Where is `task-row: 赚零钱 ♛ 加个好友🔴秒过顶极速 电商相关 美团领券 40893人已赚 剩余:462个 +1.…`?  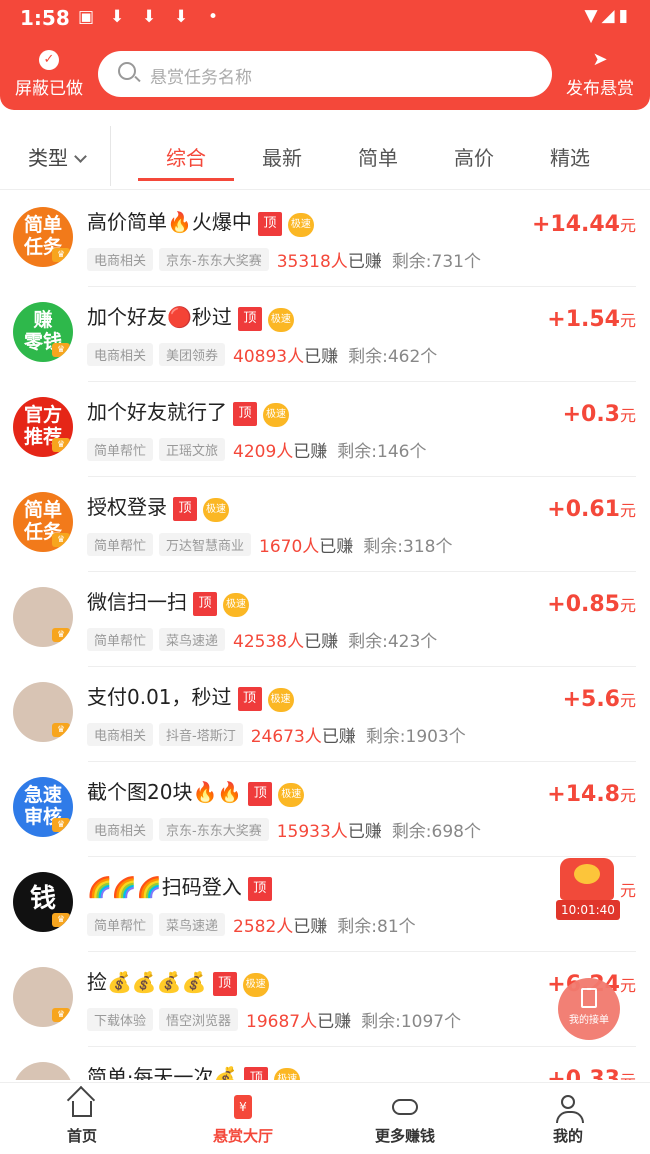
task-row: 赚零钱 ♛ 加个好友🔴秒过顶极速 电商相关 美团领券 40893人已赚 剩余:462个 +1.… is located at coordinates (325, 334).